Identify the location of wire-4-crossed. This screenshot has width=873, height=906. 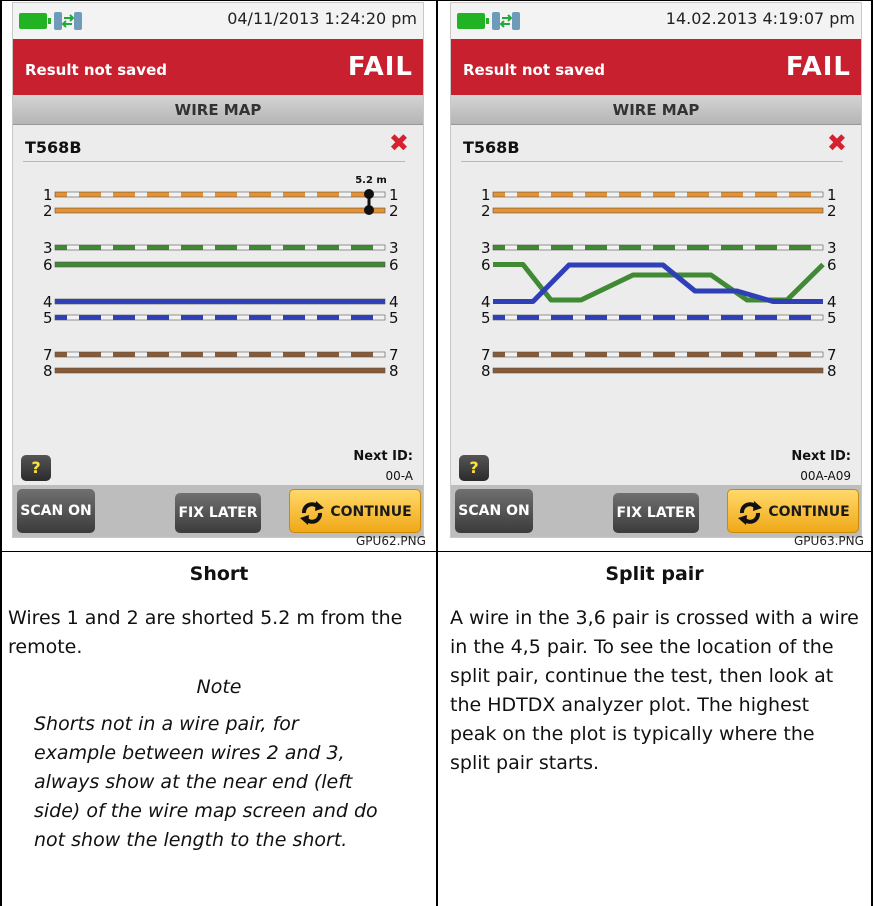
(658, 283).